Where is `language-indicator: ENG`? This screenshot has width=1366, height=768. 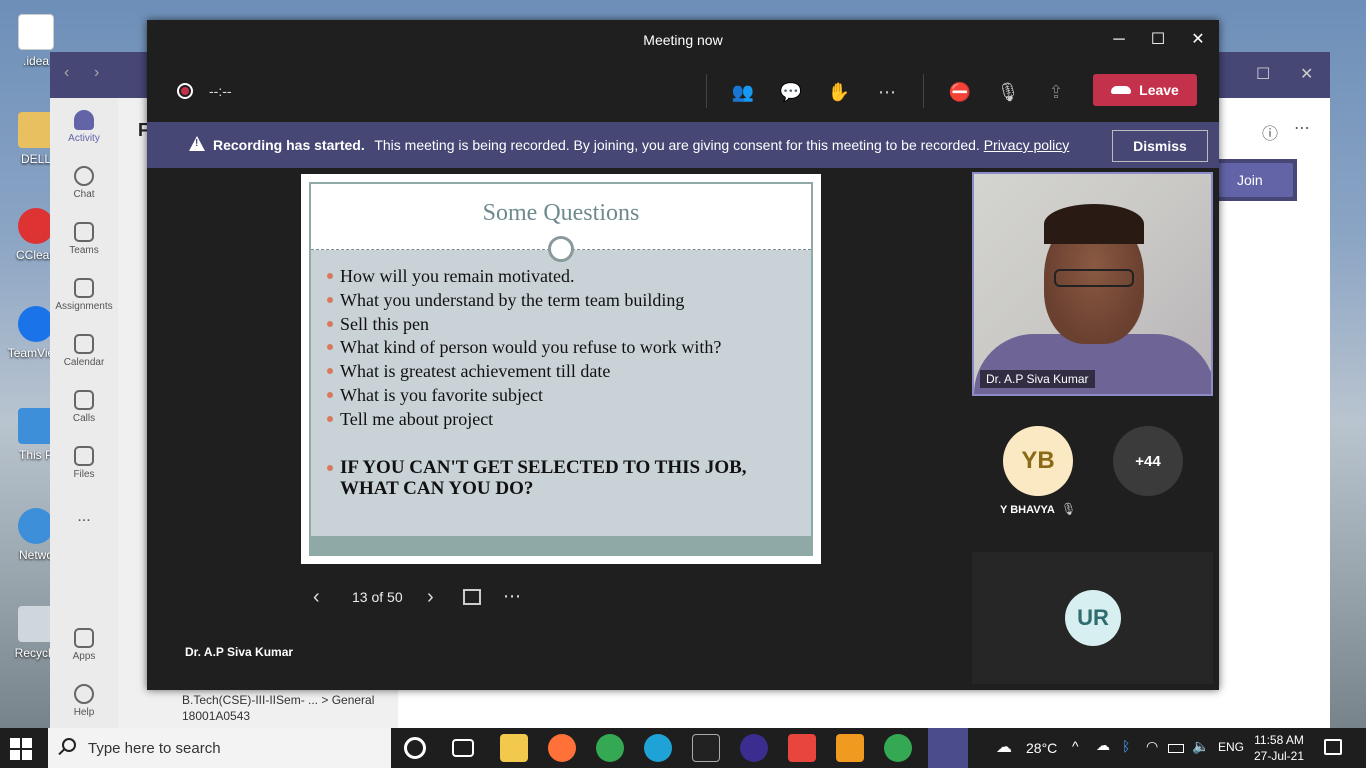 language-indicator: ENG is located at coordinates (1231, 747).